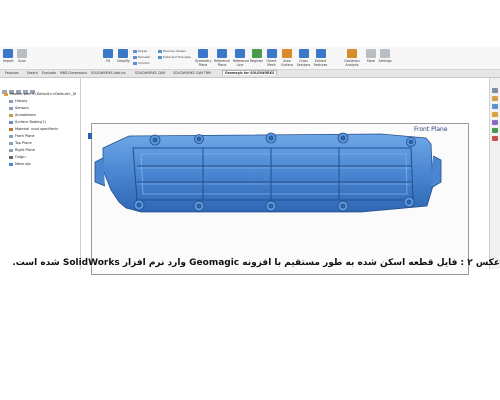 The image size is (500, 400). I want to click on tree-item-history: History, so click(18, 101).